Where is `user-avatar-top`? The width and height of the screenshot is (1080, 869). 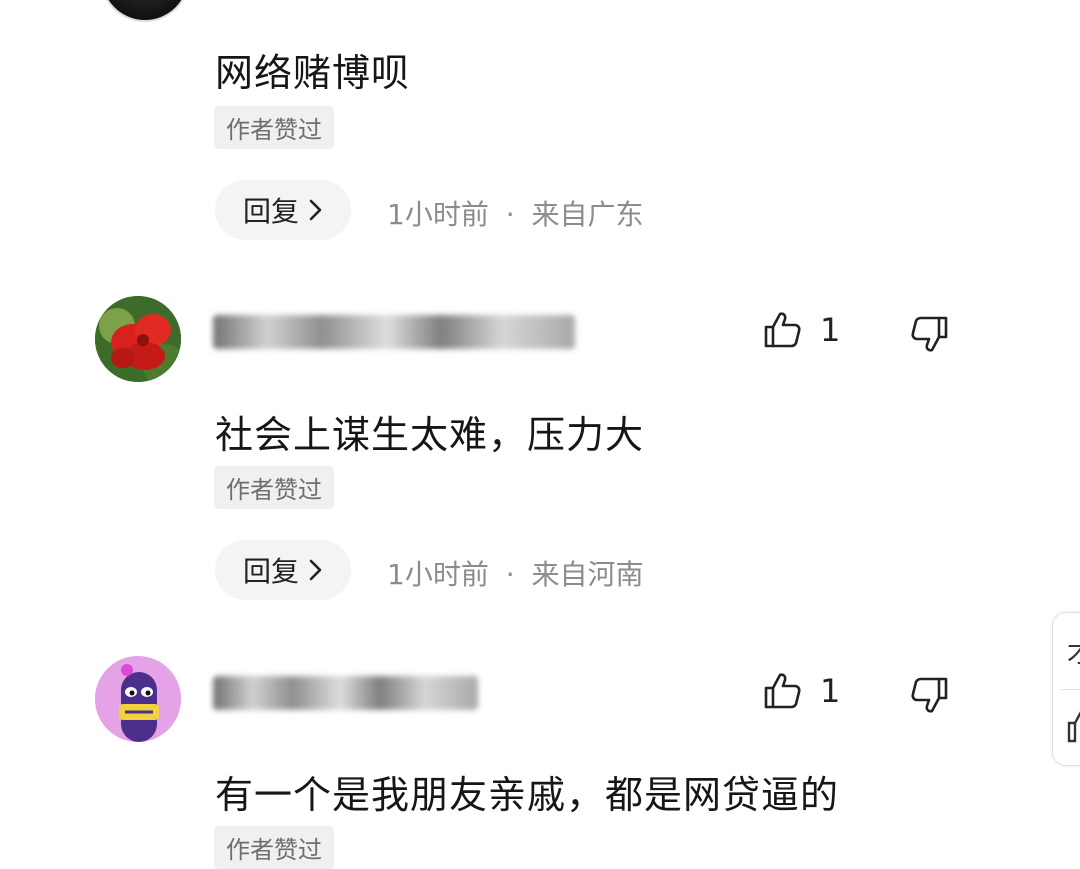 user-avatar-top is located at coordinates (145, 11).